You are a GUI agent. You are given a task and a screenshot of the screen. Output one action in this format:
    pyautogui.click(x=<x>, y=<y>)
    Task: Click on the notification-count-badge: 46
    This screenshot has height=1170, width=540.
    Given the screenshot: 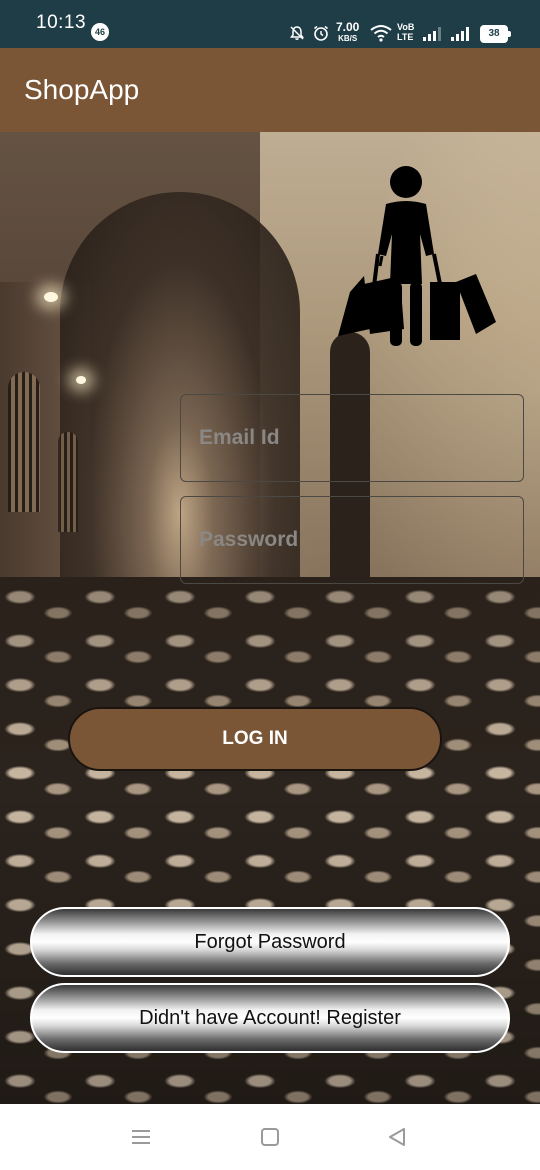 What is the action you would take?
    pyautogui.click(x=100, y=32)
    